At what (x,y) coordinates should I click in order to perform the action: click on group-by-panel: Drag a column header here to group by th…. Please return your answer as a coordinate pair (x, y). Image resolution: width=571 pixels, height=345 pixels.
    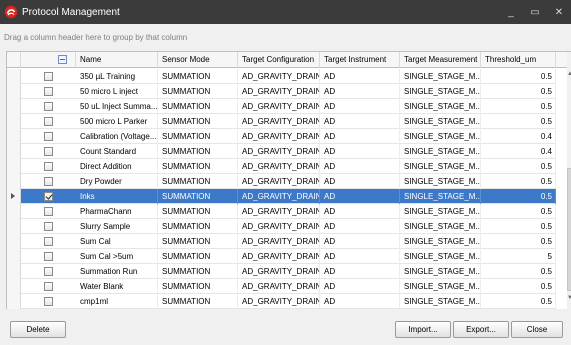
    Looking at the image, I should click on (285, 37).